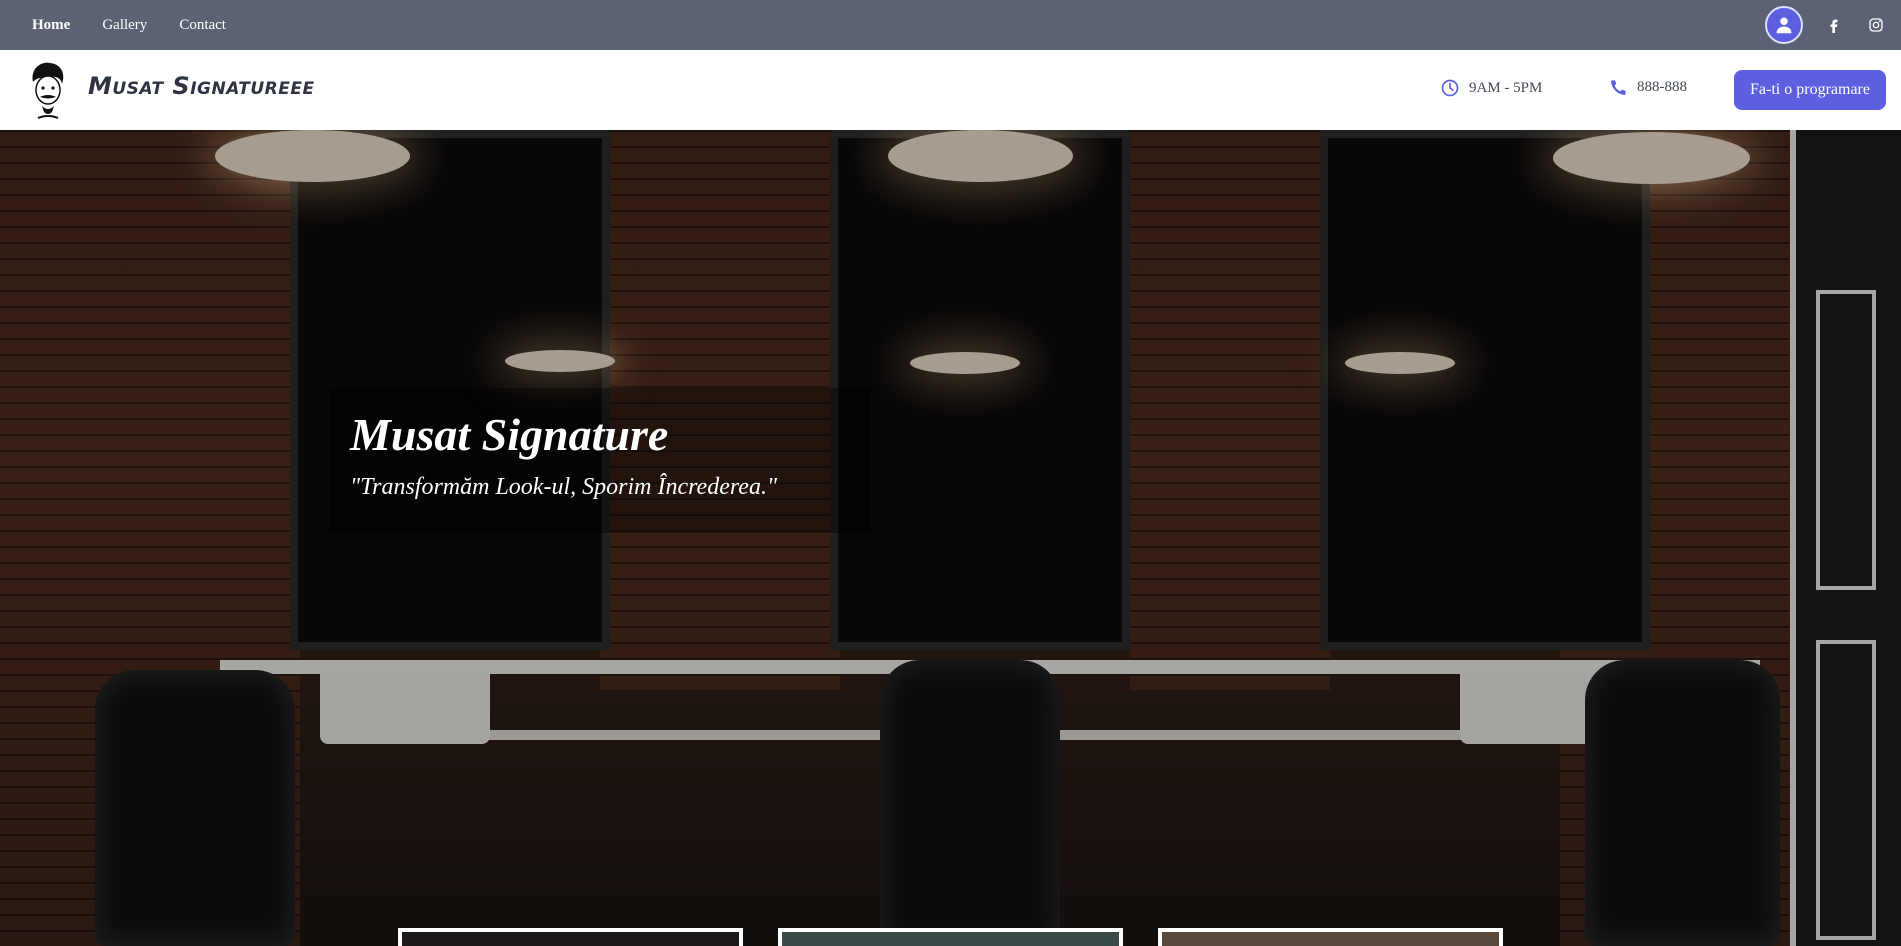  What do you see at coordinates (51, 25) in the screenshot?
I see `nav-link-home: Home` at bounding box center [51, 25].